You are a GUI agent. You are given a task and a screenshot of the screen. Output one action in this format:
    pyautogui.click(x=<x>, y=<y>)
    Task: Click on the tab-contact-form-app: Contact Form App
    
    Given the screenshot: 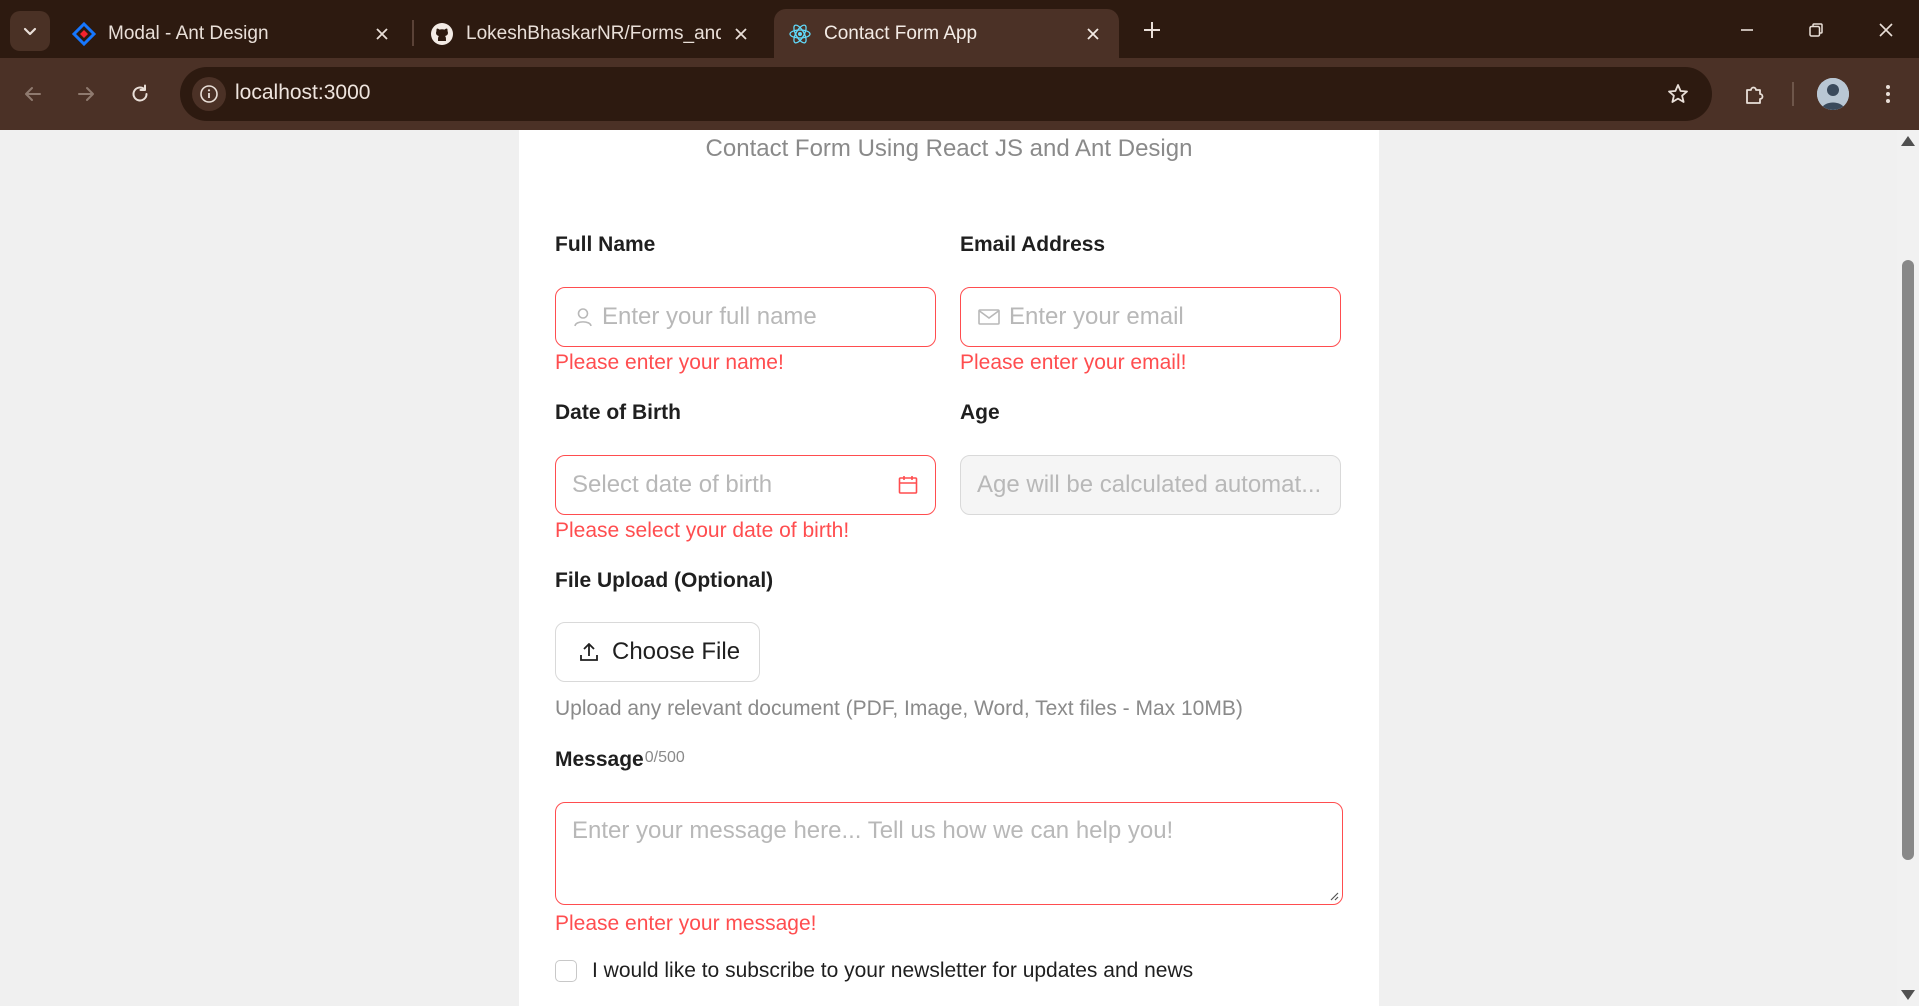 What is the action you would take?
    pyautogui.click(x=946, y=33)
    